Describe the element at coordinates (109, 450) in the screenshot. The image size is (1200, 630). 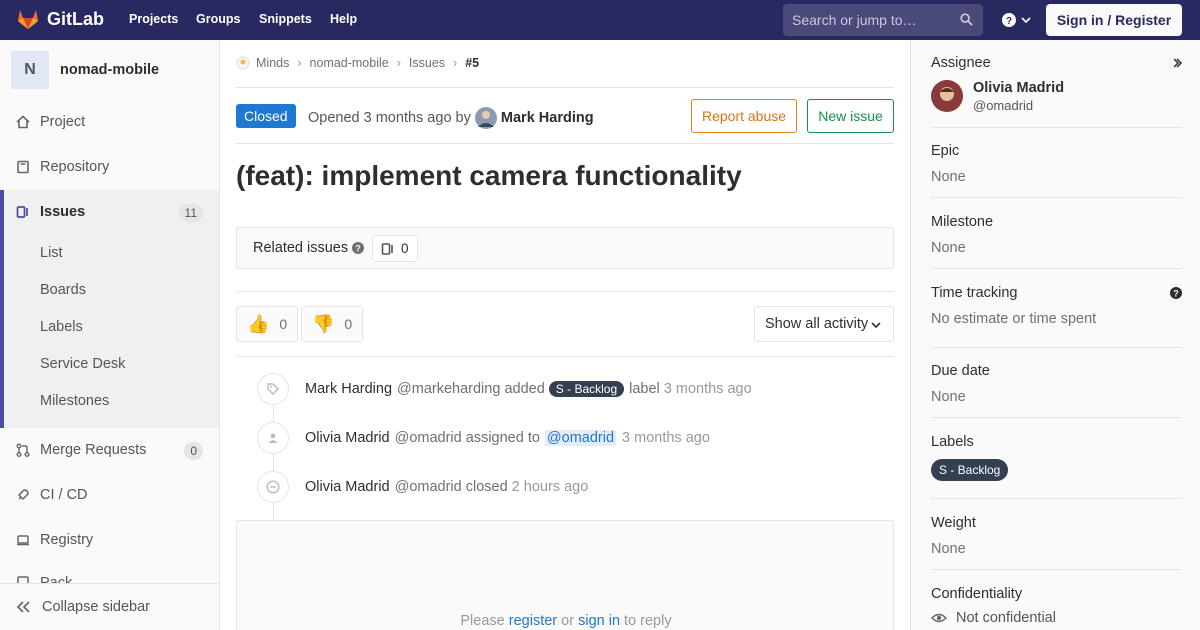
I see `sidebar-item-merge-requests: Merge Requests 0` at that location.